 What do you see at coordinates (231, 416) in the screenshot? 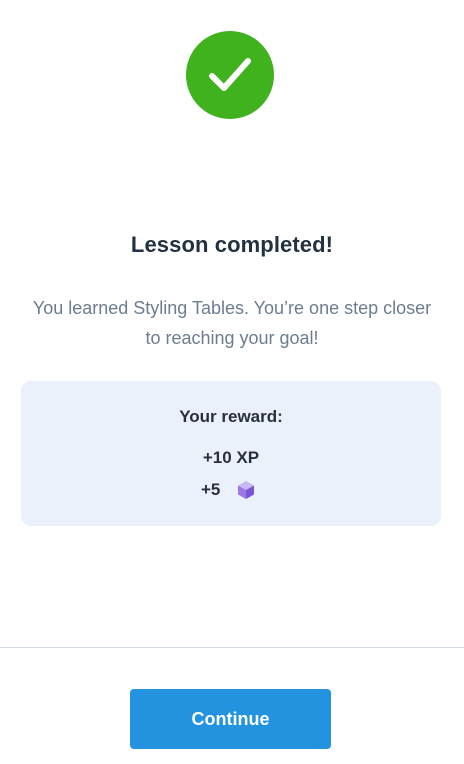
I see `reward-heading: Your reward:` at bounding box center [231, 416].